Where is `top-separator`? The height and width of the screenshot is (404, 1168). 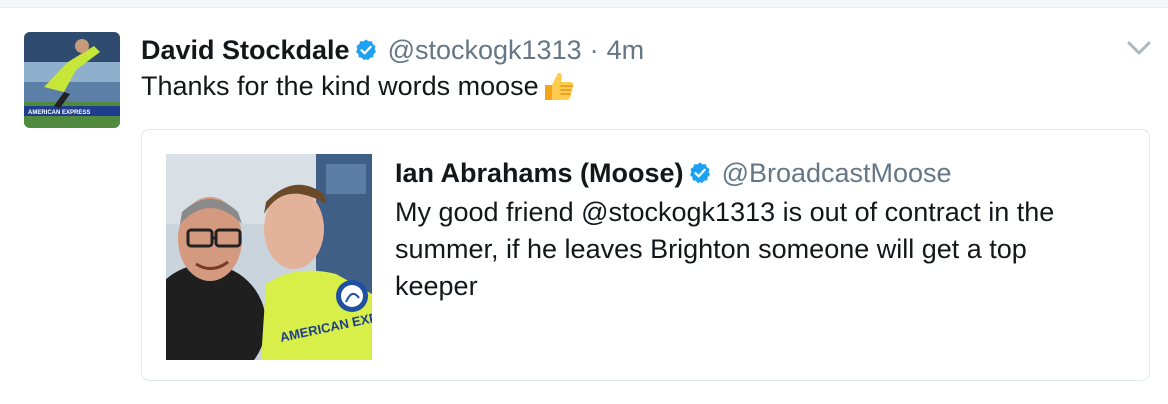
top-separator is located at coordinates (584, 4).